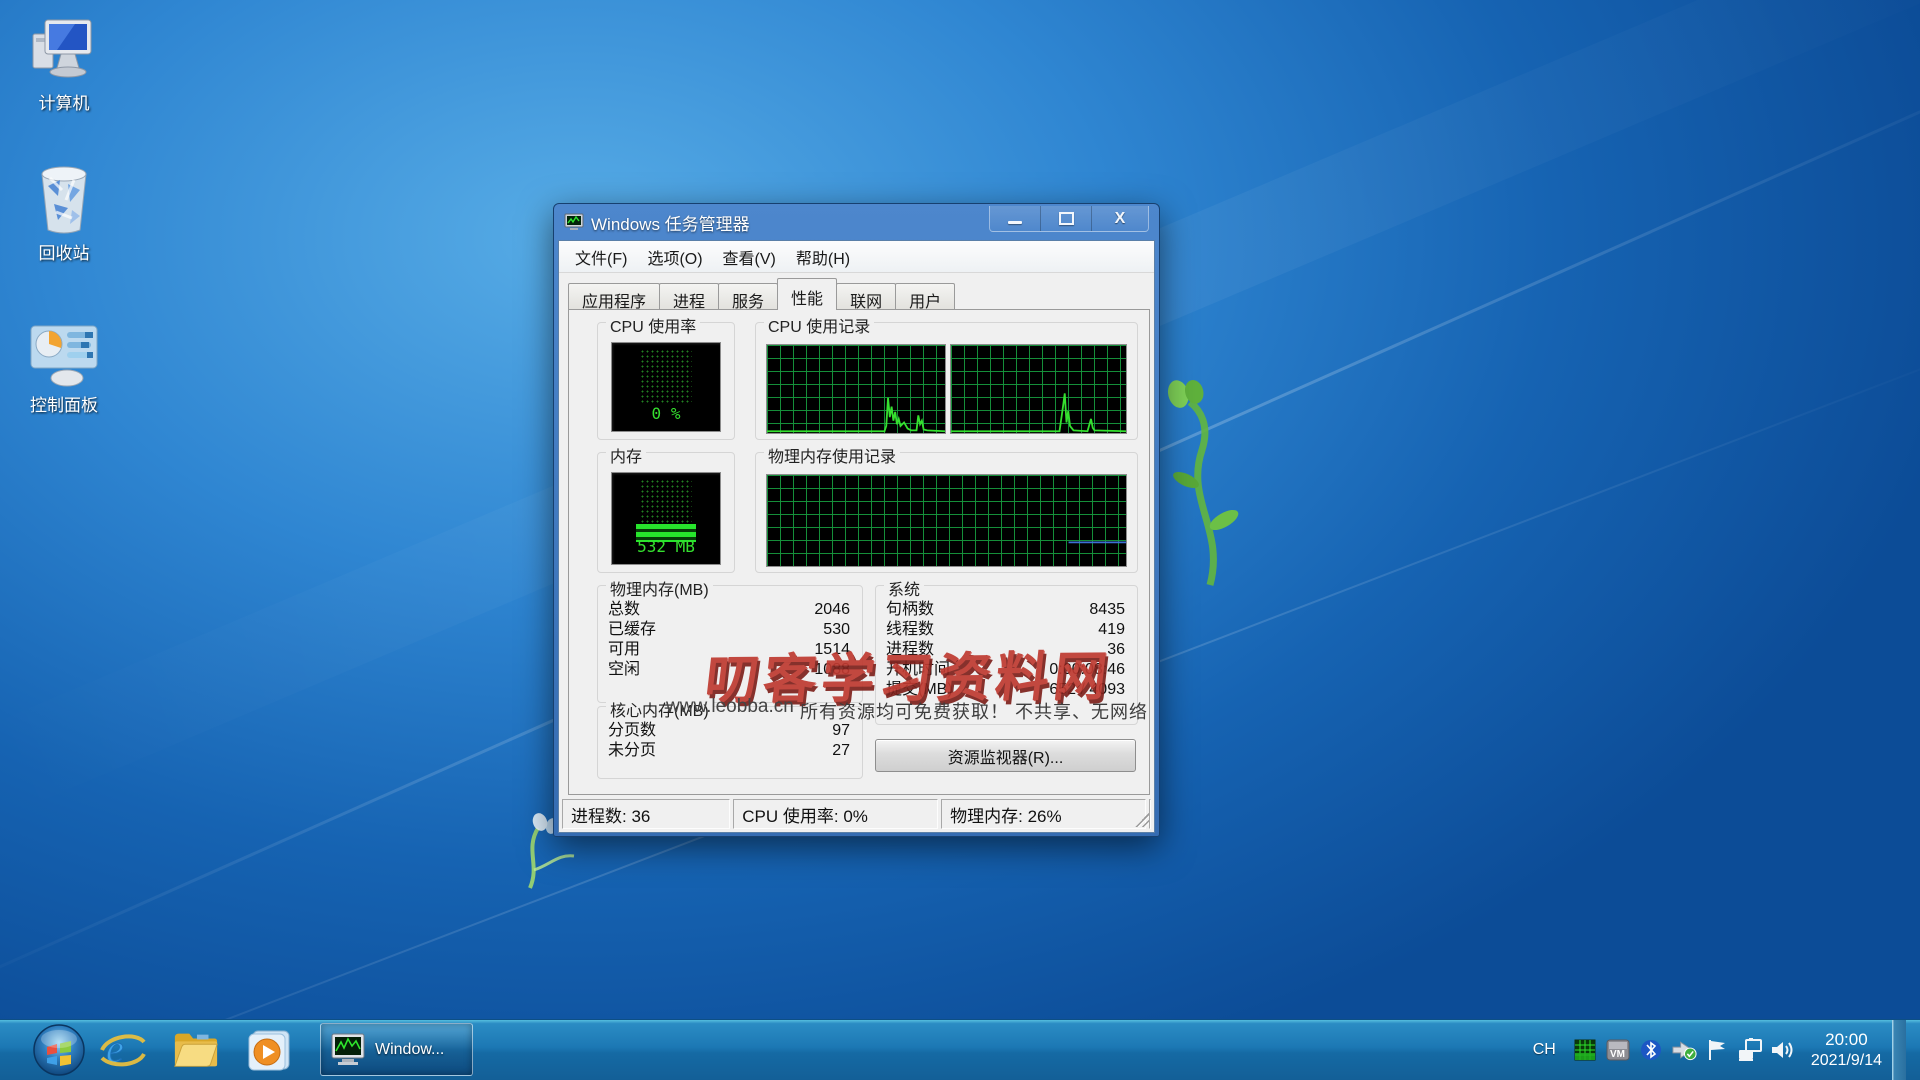 The image size is (1920, 1080). What do you see at coordinates (270, 1050) in the screenshot?
I see `media-player-button` at bounding box center [270, 1050].